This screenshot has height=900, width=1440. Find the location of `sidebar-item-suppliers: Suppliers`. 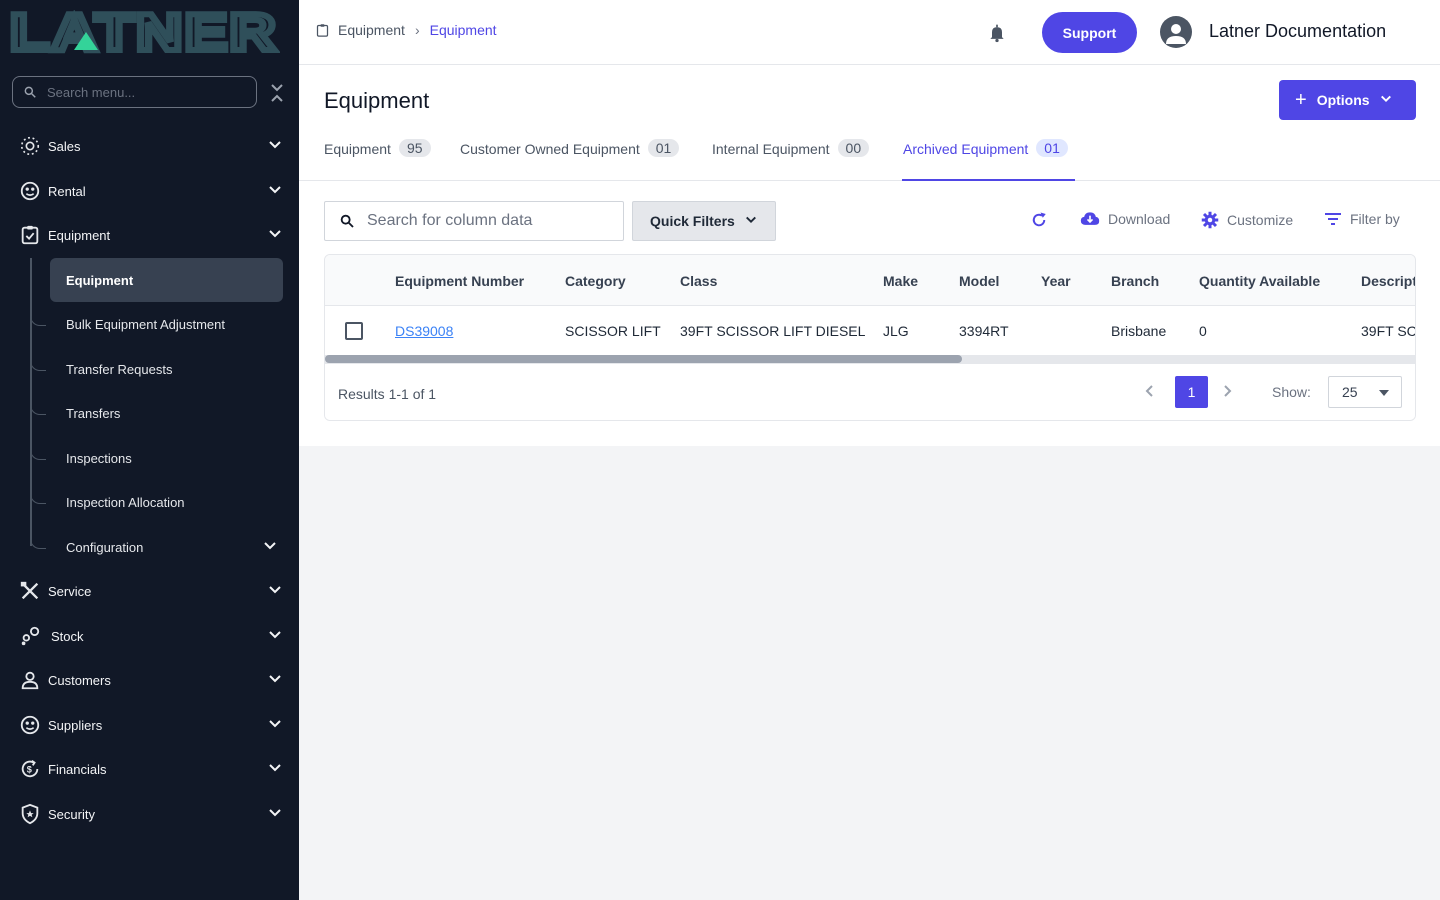

sidebar-item-suppliers: Suppliers is located at coordinates (152, 725).